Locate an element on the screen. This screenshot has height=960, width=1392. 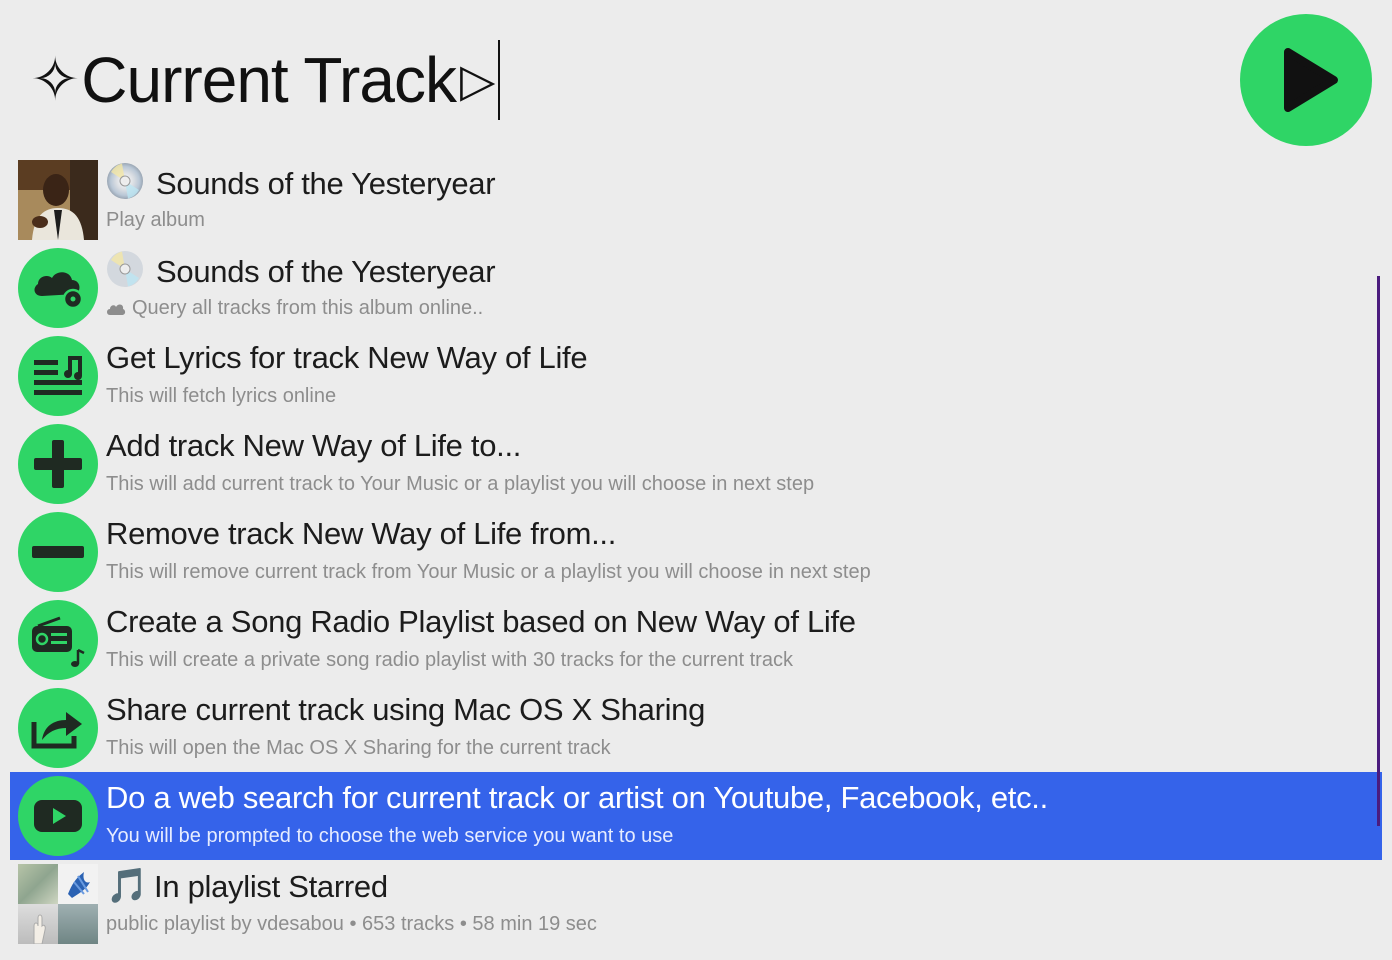
play-icon is located at coordinates (1311, 80).